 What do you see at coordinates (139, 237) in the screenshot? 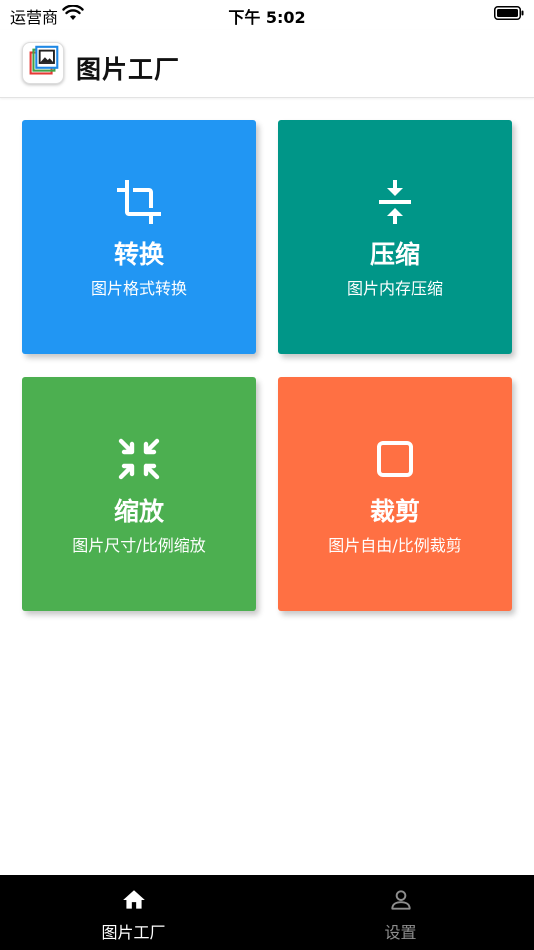
I see `convert-tile: 转换 图片格式转换` at bounding box center [139, 237].